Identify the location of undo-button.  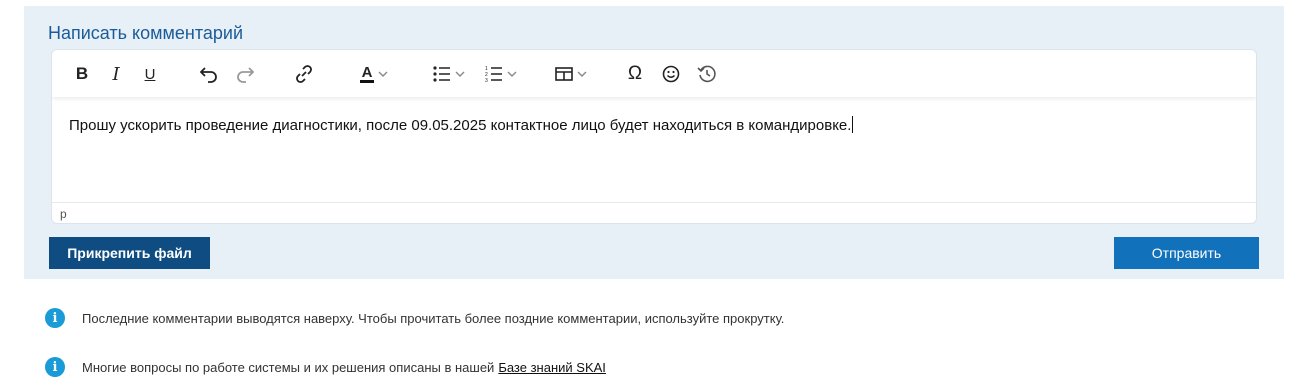
(209, 74).